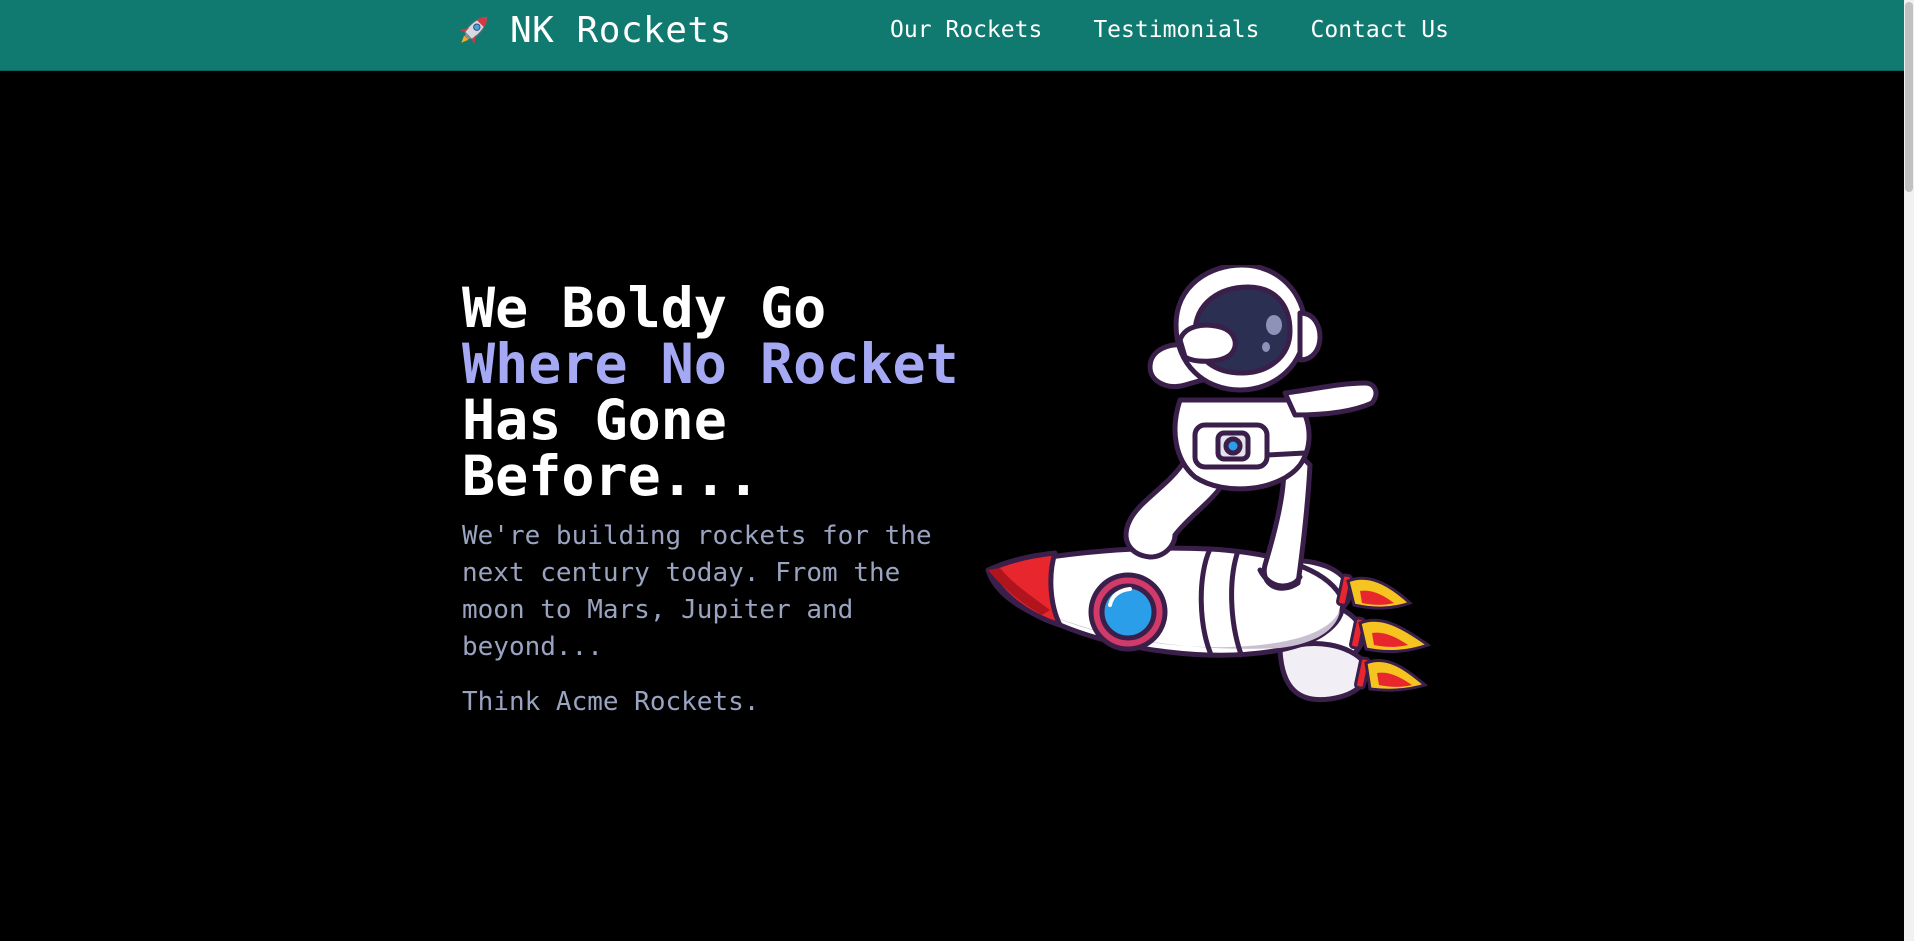 This screenshot has height=941, width=1914. Describe the element at coordinates (644, 308) in the screenshot. I see `hero-title-part1: We Boldy Go` at that location.